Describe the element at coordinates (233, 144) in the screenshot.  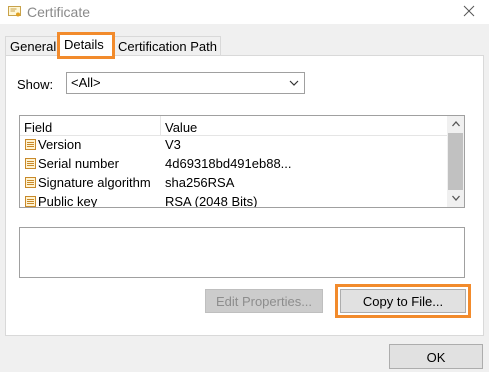
I see `list-row-version: Version V3` at that location.